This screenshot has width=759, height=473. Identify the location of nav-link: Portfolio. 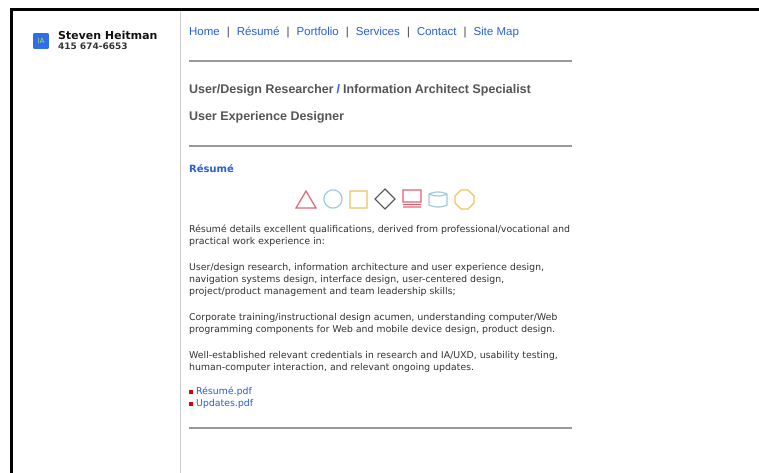
(317, 32).